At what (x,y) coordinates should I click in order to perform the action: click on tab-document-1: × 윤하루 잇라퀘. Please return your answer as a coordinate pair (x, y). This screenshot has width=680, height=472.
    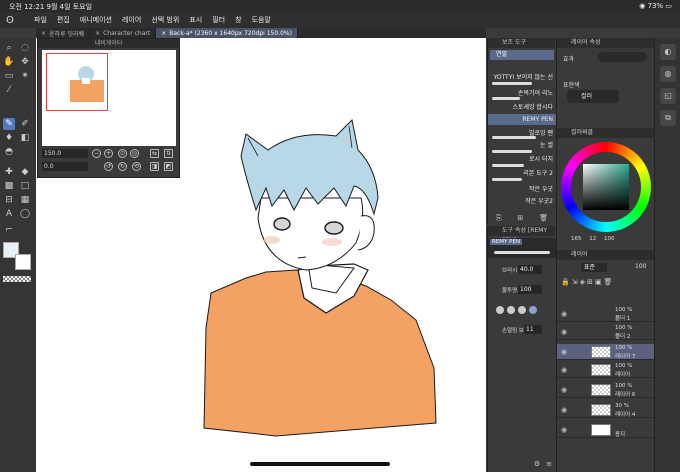
    Looking at the image, I should click on (63, 33).